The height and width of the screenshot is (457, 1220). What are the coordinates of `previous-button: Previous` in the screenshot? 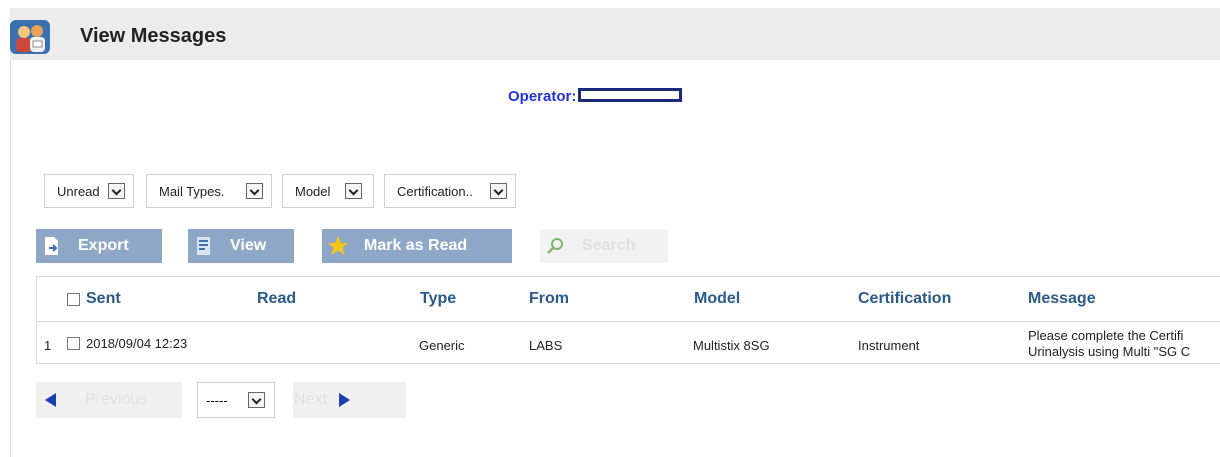 It's located at (109, 400).